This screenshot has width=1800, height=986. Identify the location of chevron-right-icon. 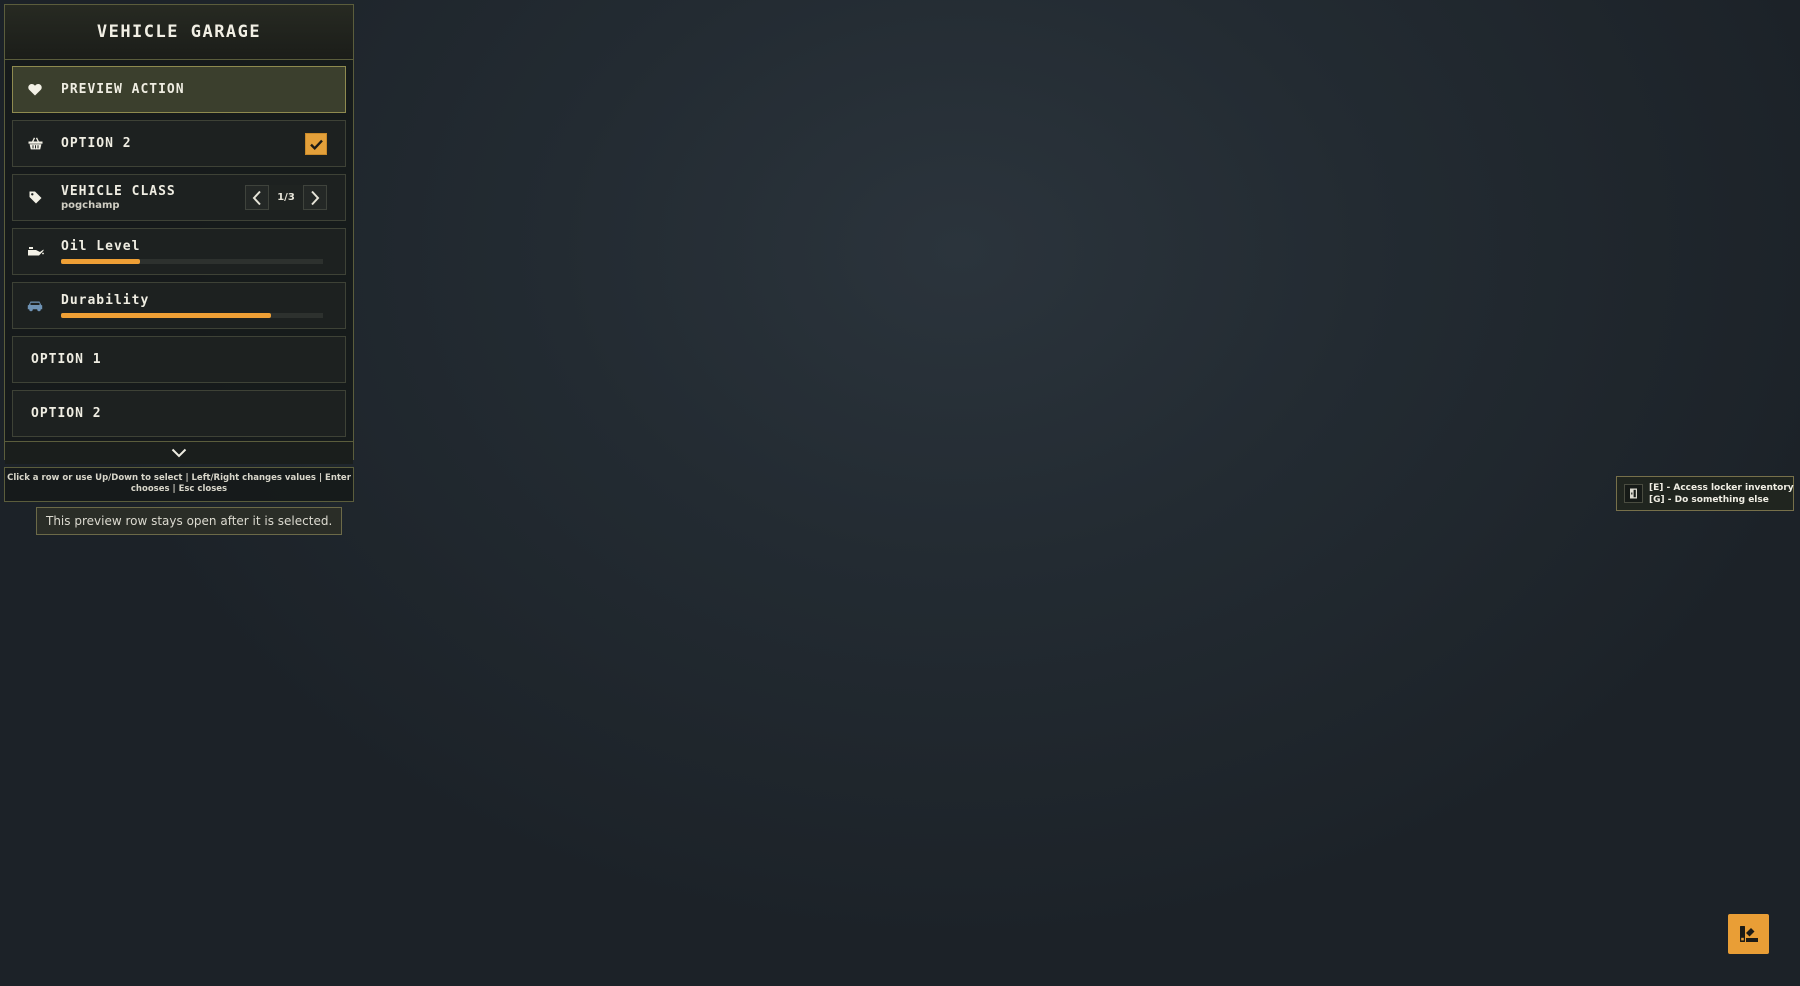
(315, 197).